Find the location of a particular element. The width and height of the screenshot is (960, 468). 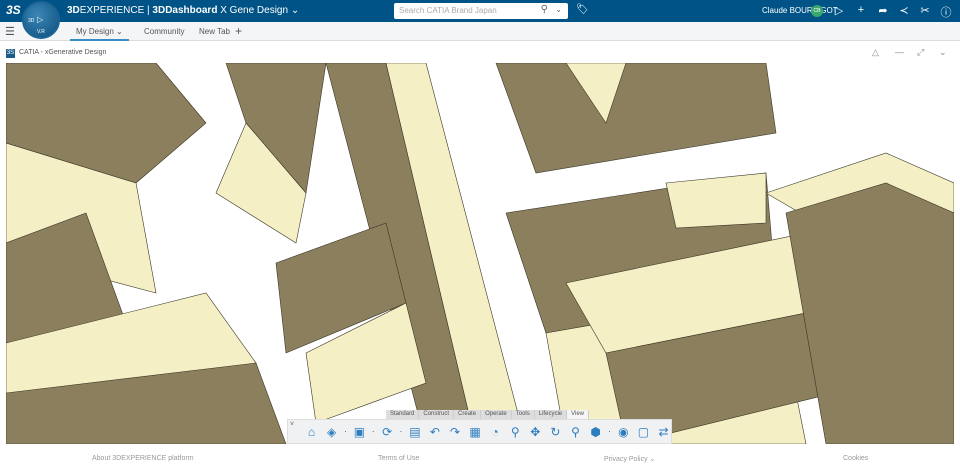

app-name: 3DDashboard is located at coordinates (185, 10).